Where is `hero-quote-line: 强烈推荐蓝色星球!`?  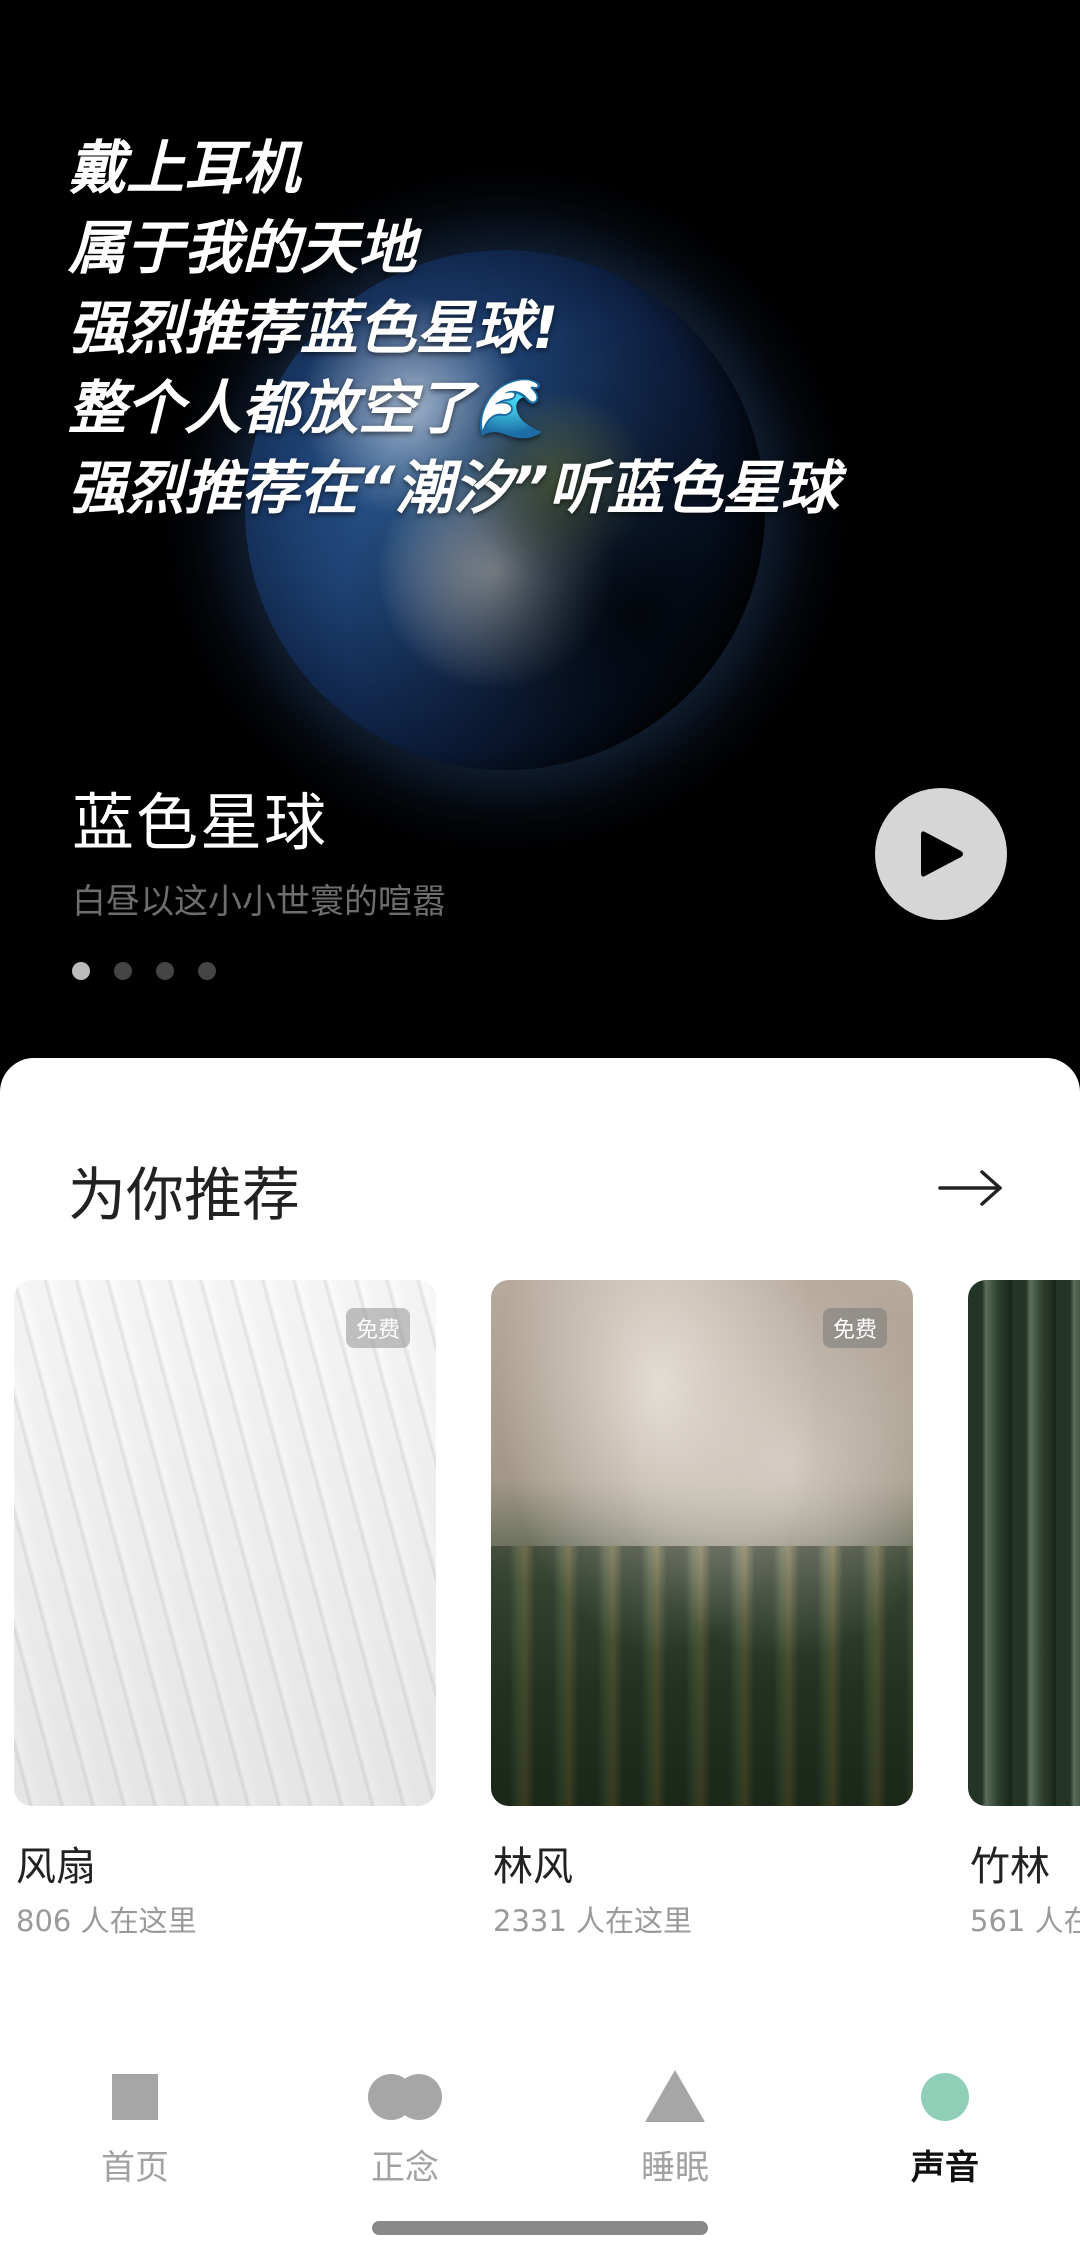 hero-quote-line: 强烈推荐蓝色星球! is located at coordinates (313, 328).